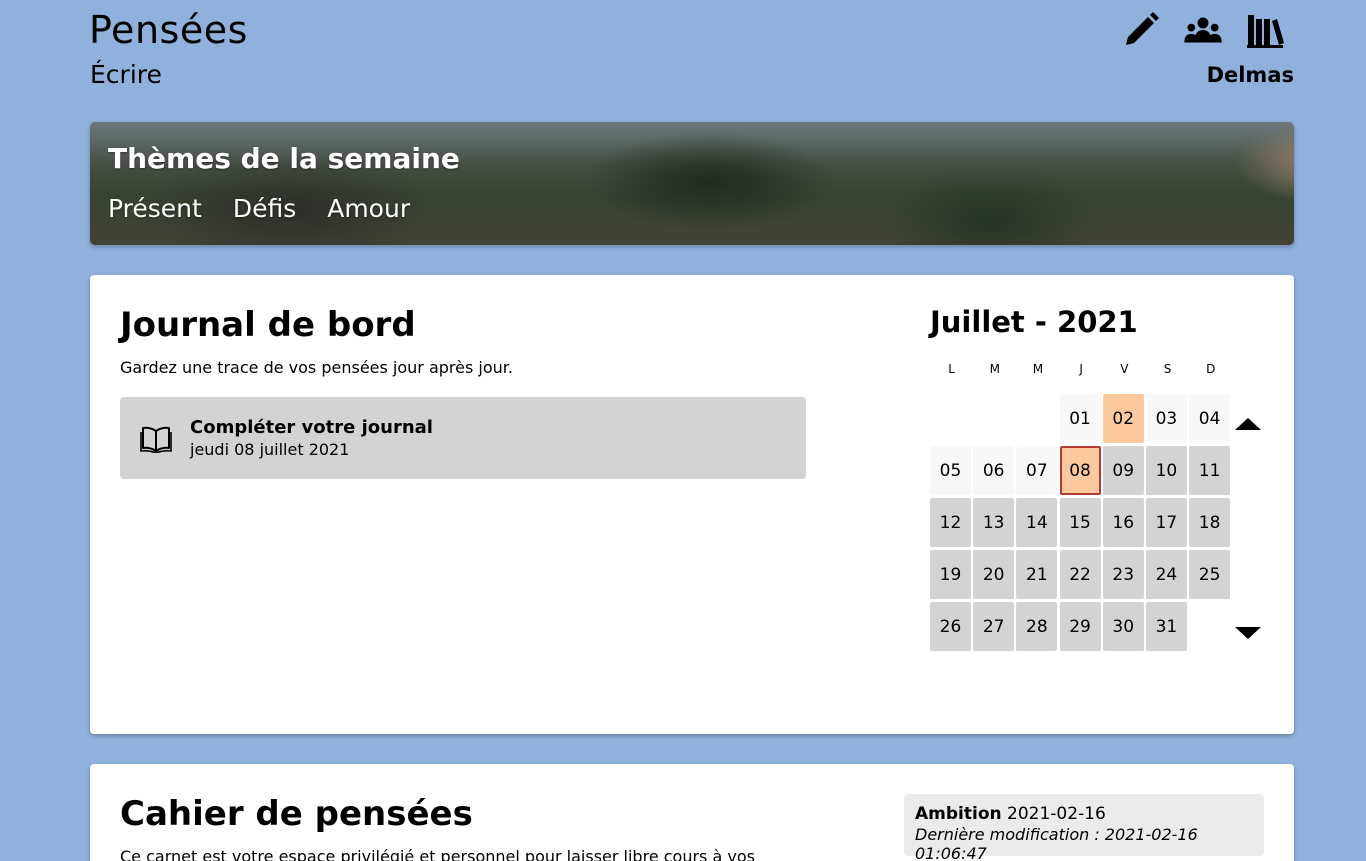 The height and width of the screenshot is (861, 1366). What do you see at coordinates (1037, 626) in the screenshot?
I see `calendar-day: 28` at bounding box center [1037, 626].